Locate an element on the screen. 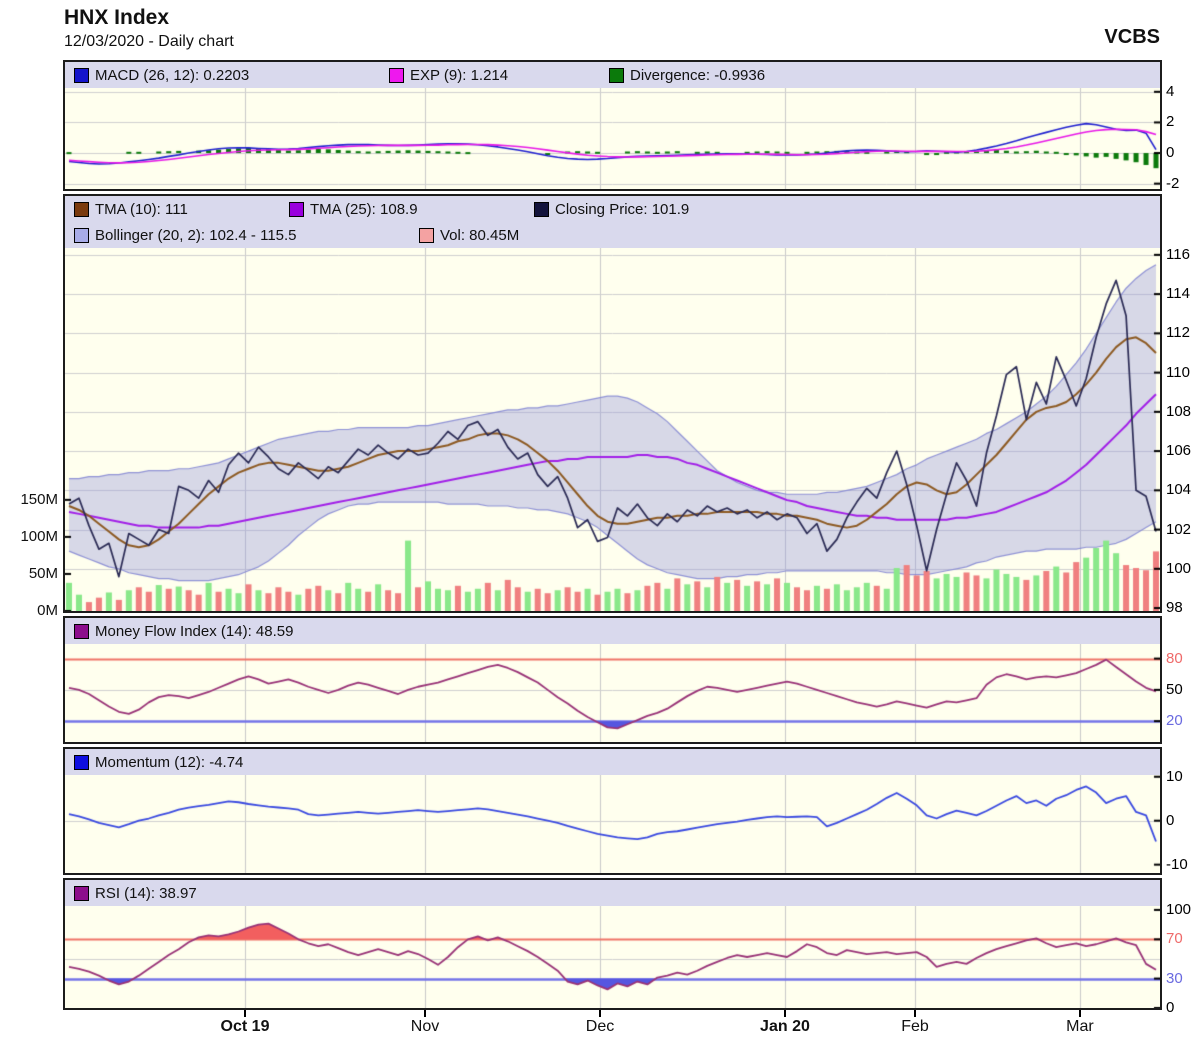 The width and height of the screenshot is (1200, 1050). rsi-legend: RSI (14): 38.97 is located at coordinates (612, 893).